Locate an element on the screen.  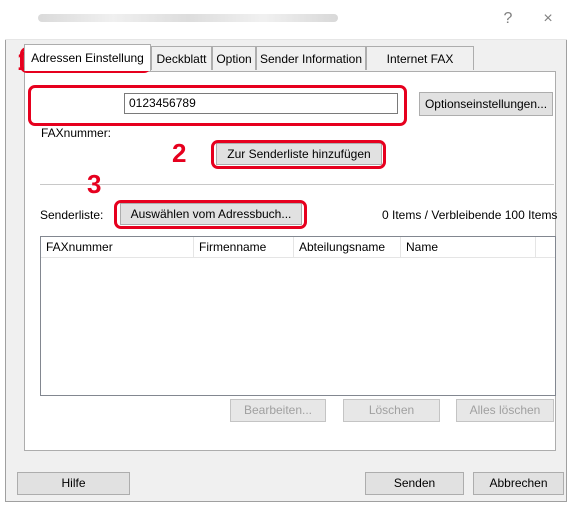
step-number-3: 3 is located at coordinates (94, 184).